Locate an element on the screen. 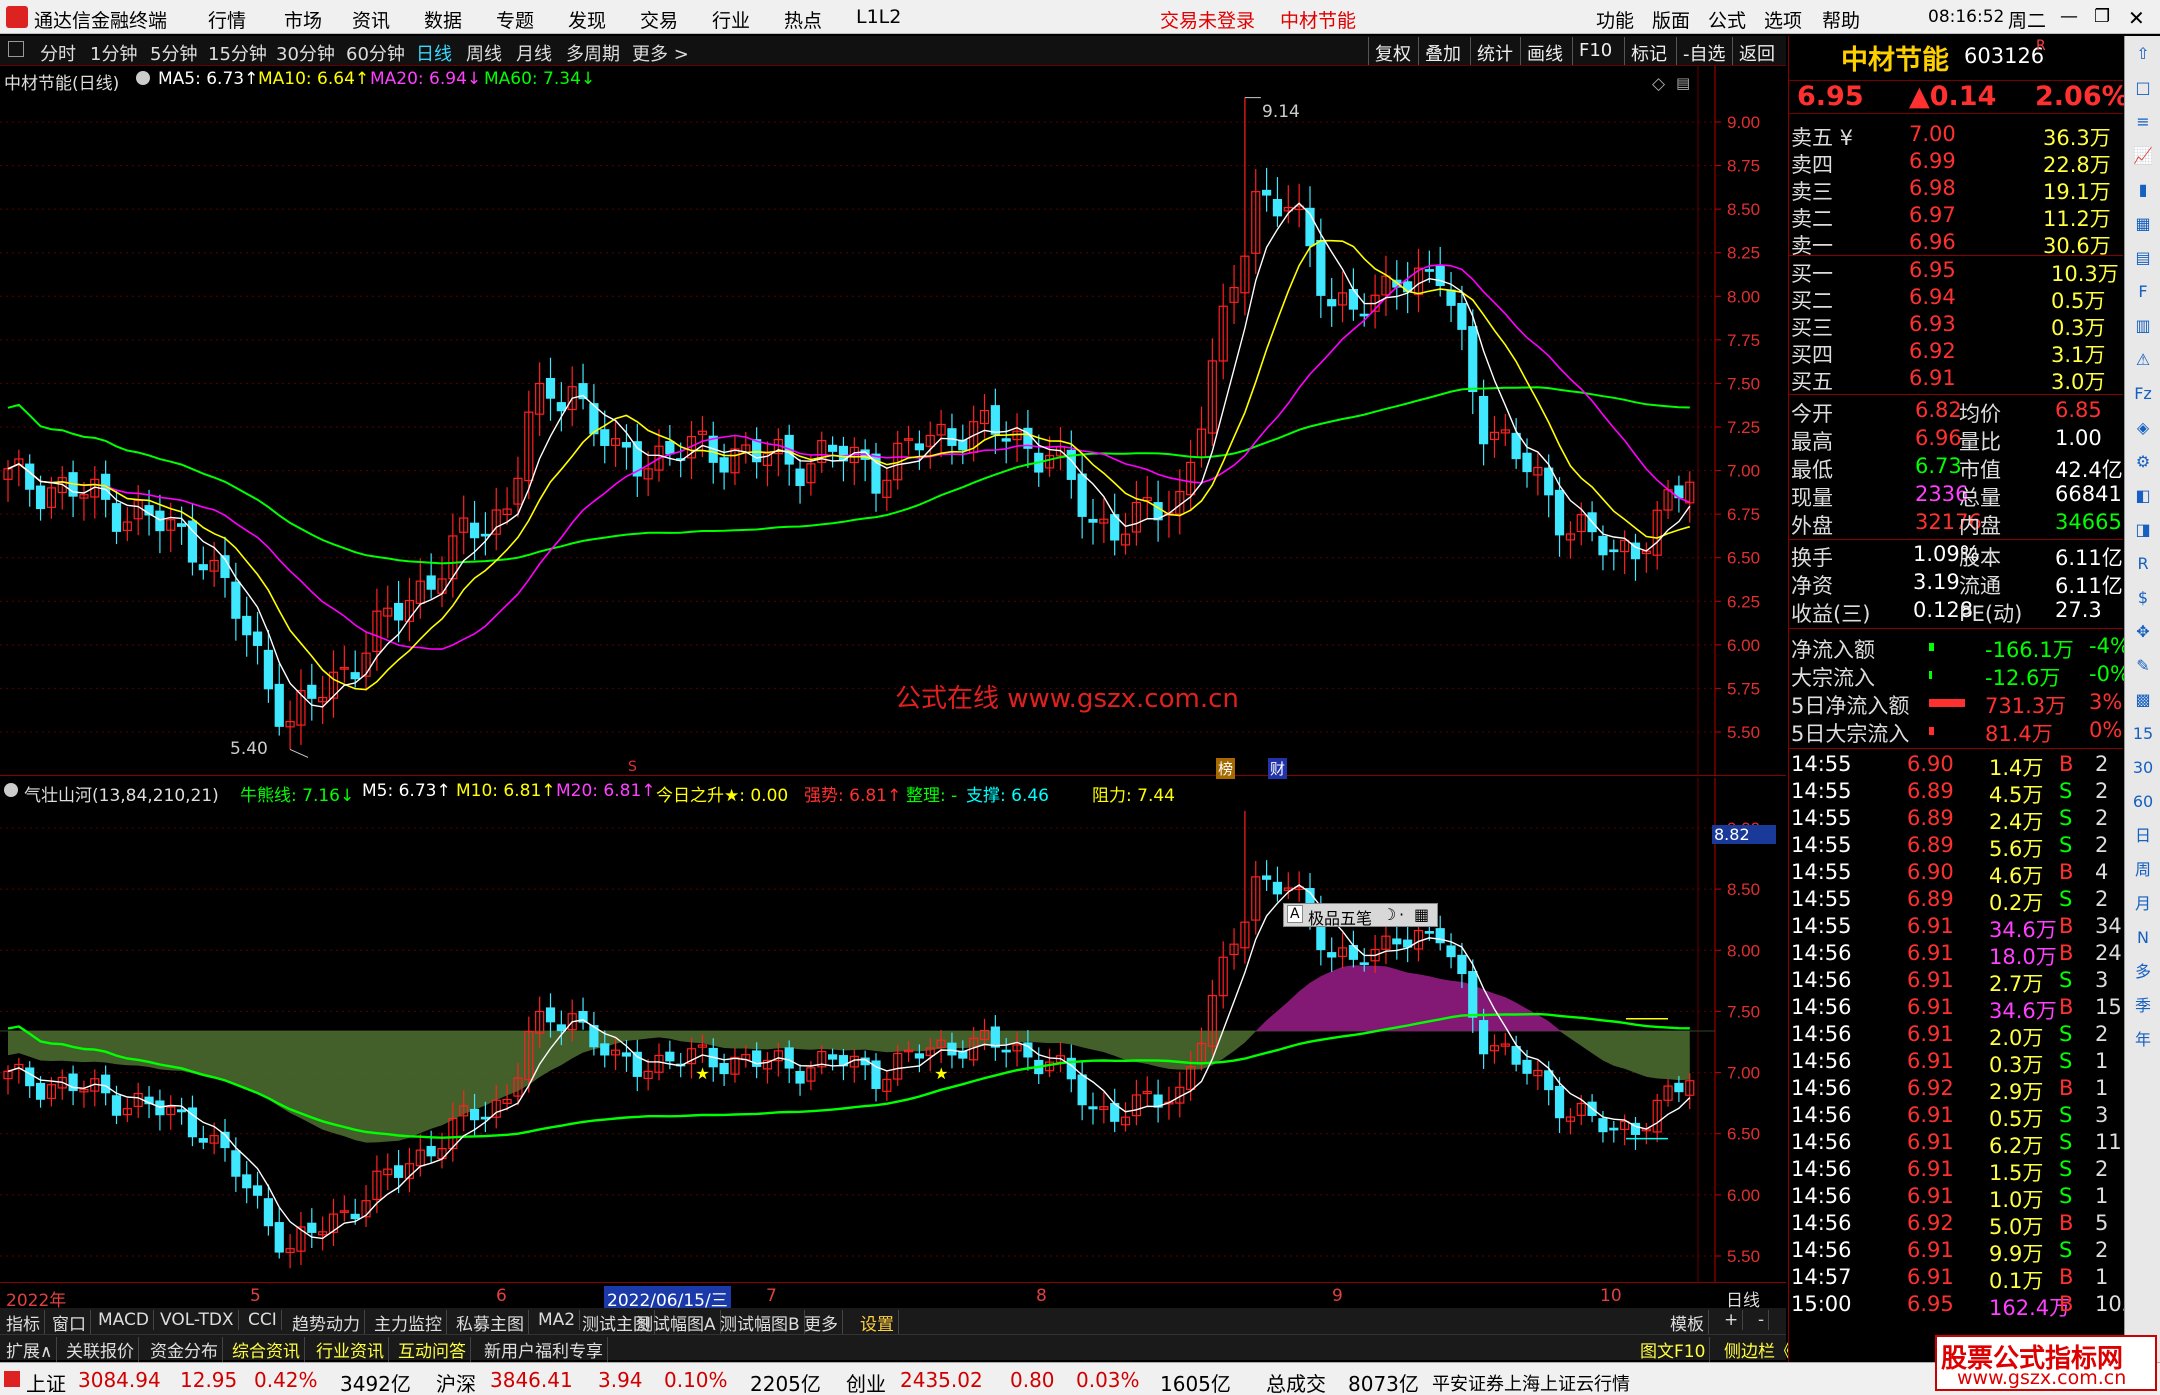  extension-tab: 关联报价 is located at coordinates (100, 1349).